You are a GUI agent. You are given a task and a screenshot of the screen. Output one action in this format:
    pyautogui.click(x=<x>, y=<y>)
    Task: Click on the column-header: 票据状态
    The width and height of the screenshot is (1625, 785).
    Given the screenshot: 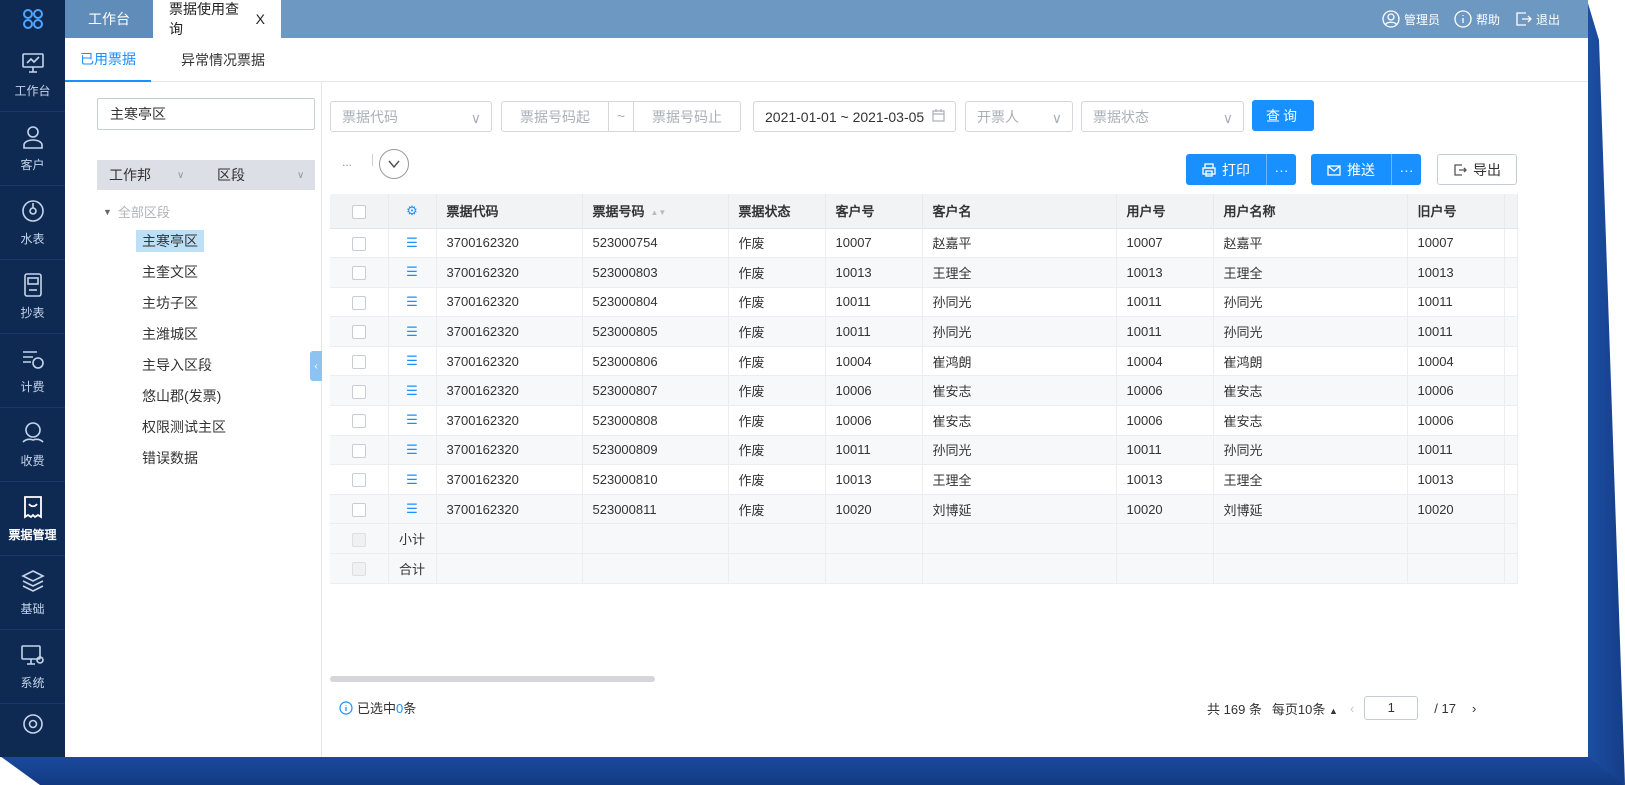 What is the action you would take?
    pyautogui.click(x=777, y=211)
    